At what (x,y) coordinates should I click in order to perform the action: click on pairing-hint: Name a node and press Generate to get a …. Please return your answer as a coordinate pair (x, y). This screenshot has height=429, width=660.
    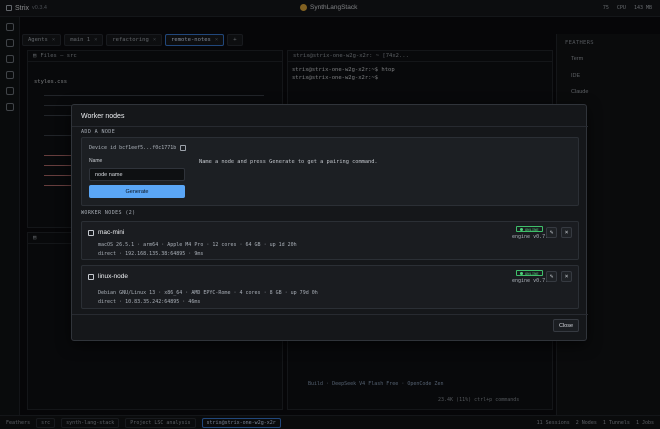
    Looking at the image, I should click on (288, 162).